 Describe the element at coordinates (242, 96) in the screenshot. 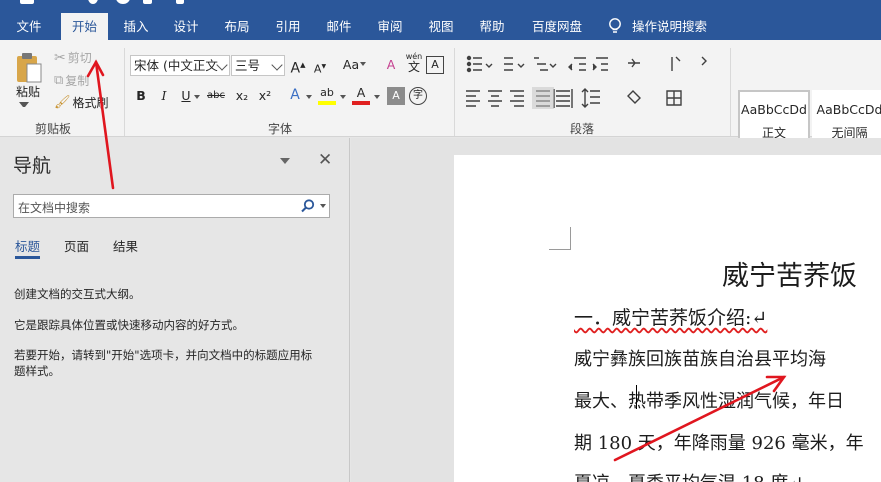

I see `subscript-button: x₂` at that location.